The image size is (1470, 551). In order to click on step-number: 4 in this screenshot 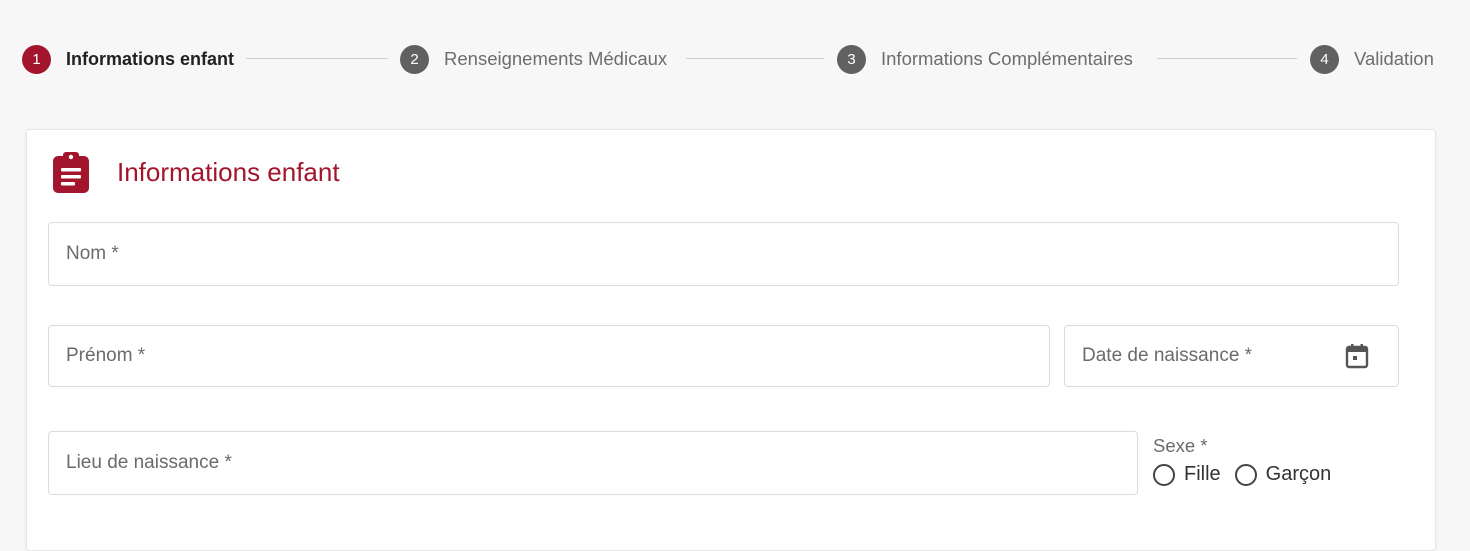, I will do `click(1324, 59)`.